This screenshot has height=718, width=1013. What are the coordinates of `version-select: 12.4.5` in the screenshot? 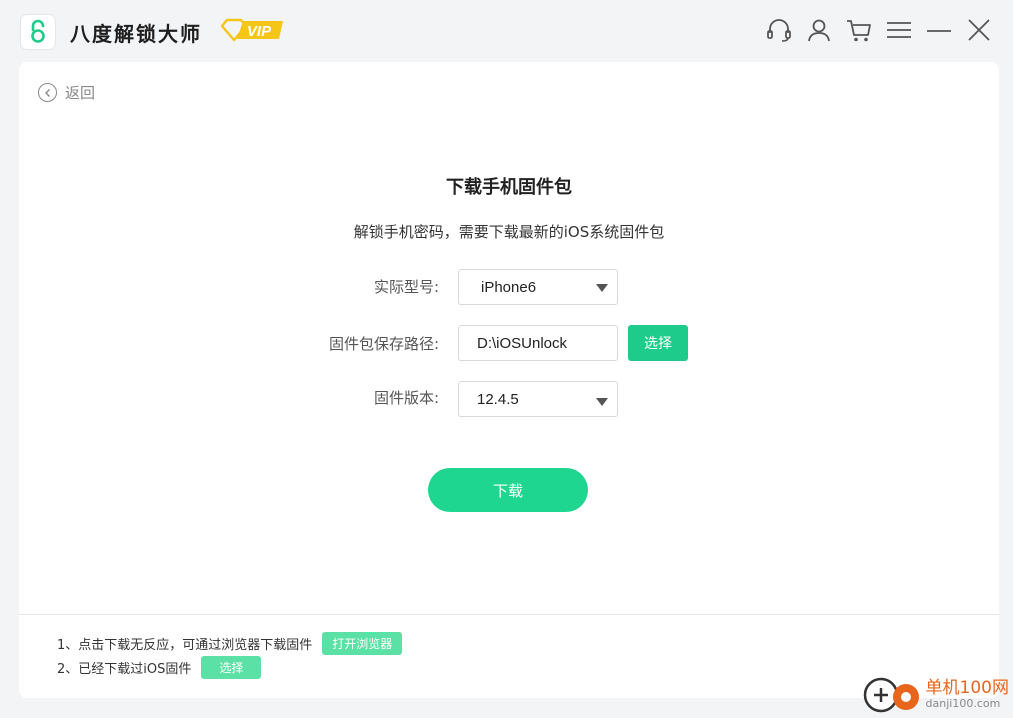 It's located at (538, 399).